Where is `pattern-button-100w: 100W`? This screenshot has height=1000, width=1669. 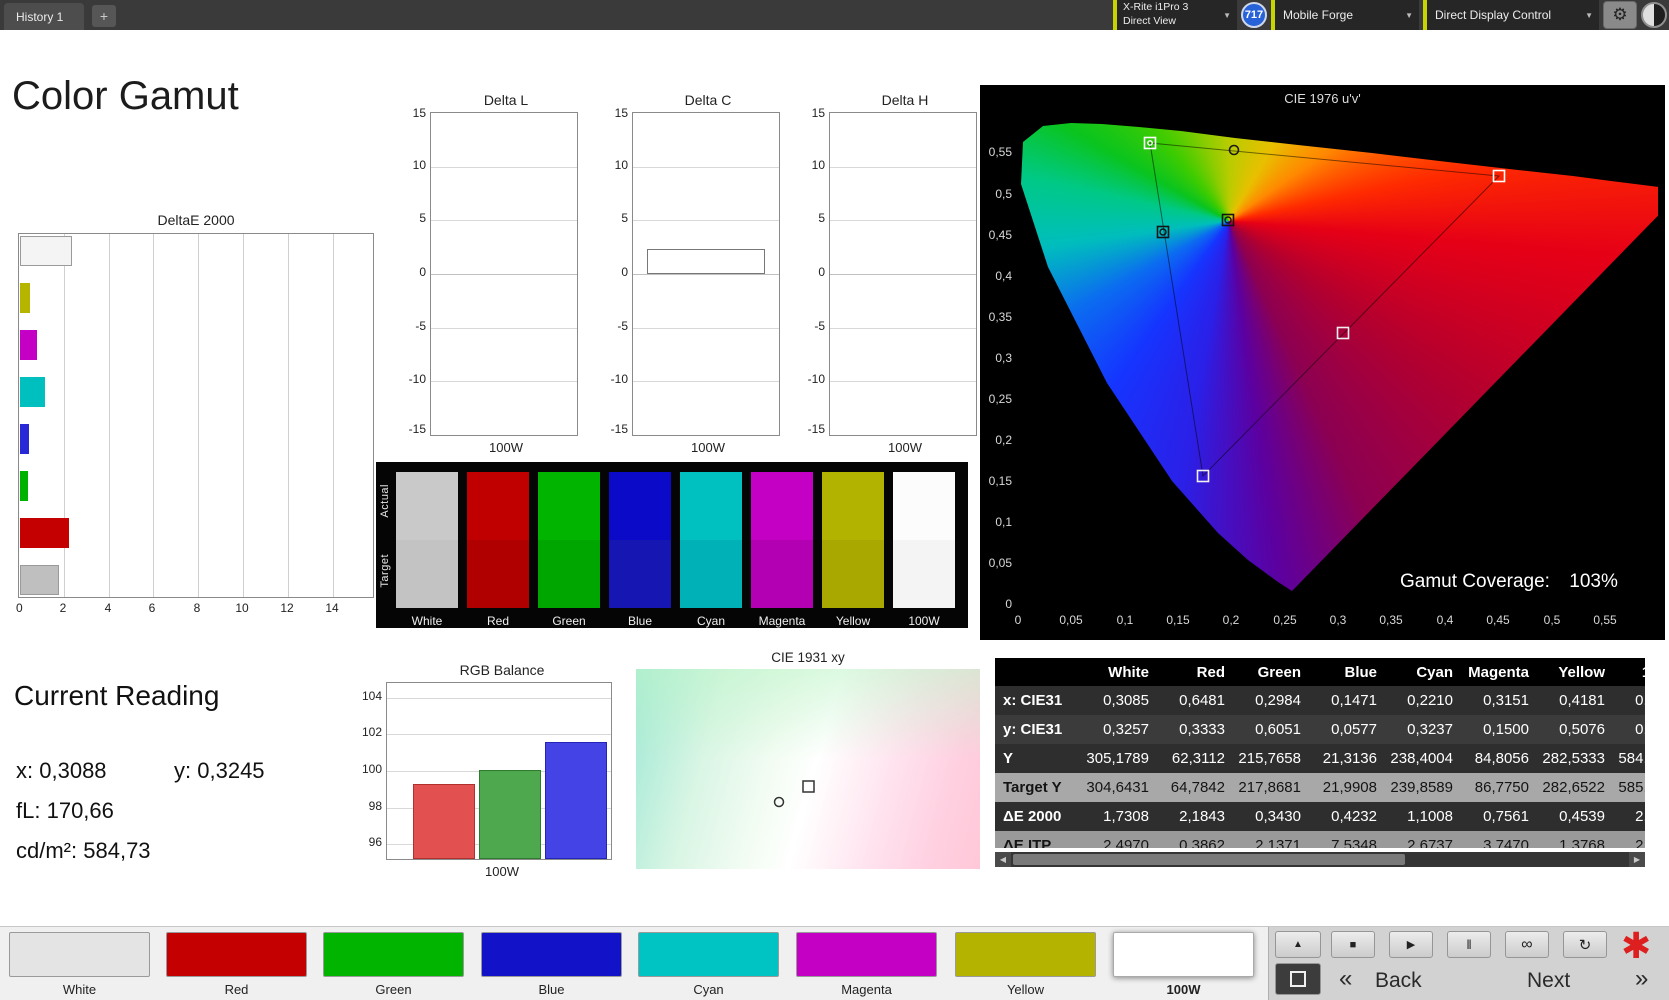
pattern-button-100w: 100W is located at coordinates (1183, 963).